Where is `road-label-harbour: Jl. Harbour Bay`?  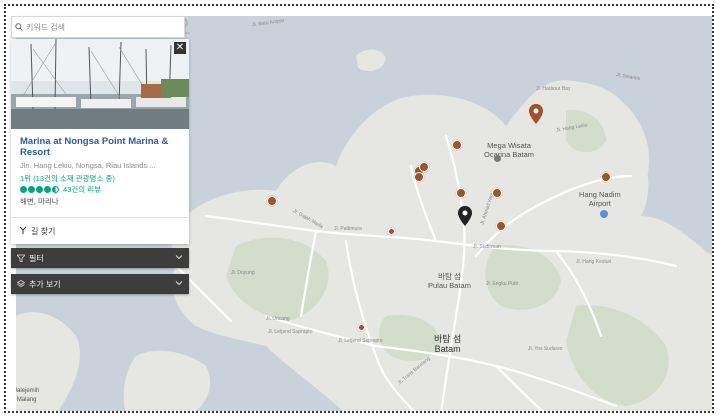
road-label-harbour: Jl. Harbour Bay is located at coordinates (553, 89).